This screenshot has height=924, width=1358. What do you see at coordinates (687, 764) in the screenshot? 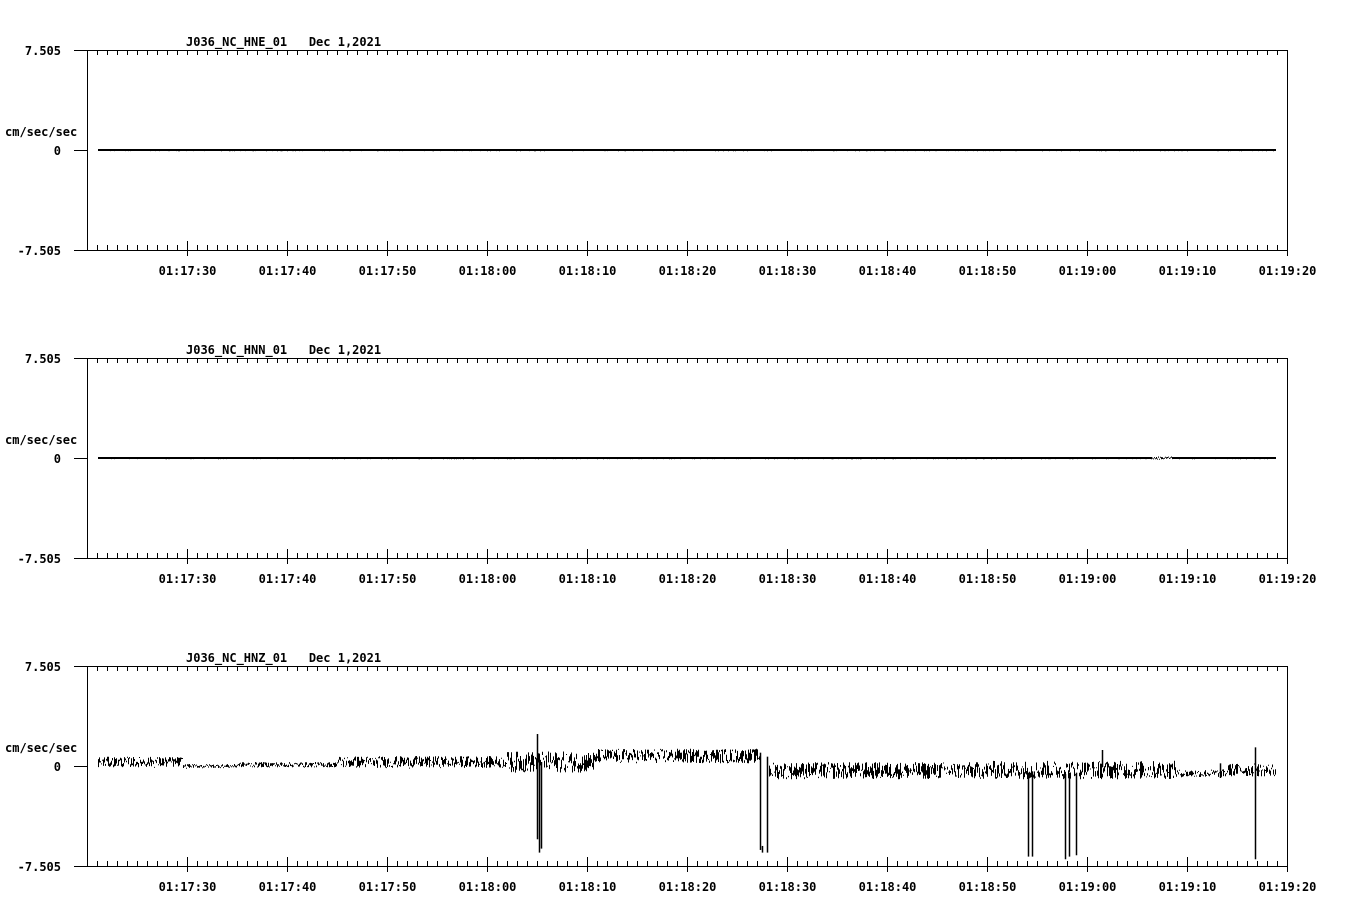
I see `waveform-trace` at bounding box center [687, 764].